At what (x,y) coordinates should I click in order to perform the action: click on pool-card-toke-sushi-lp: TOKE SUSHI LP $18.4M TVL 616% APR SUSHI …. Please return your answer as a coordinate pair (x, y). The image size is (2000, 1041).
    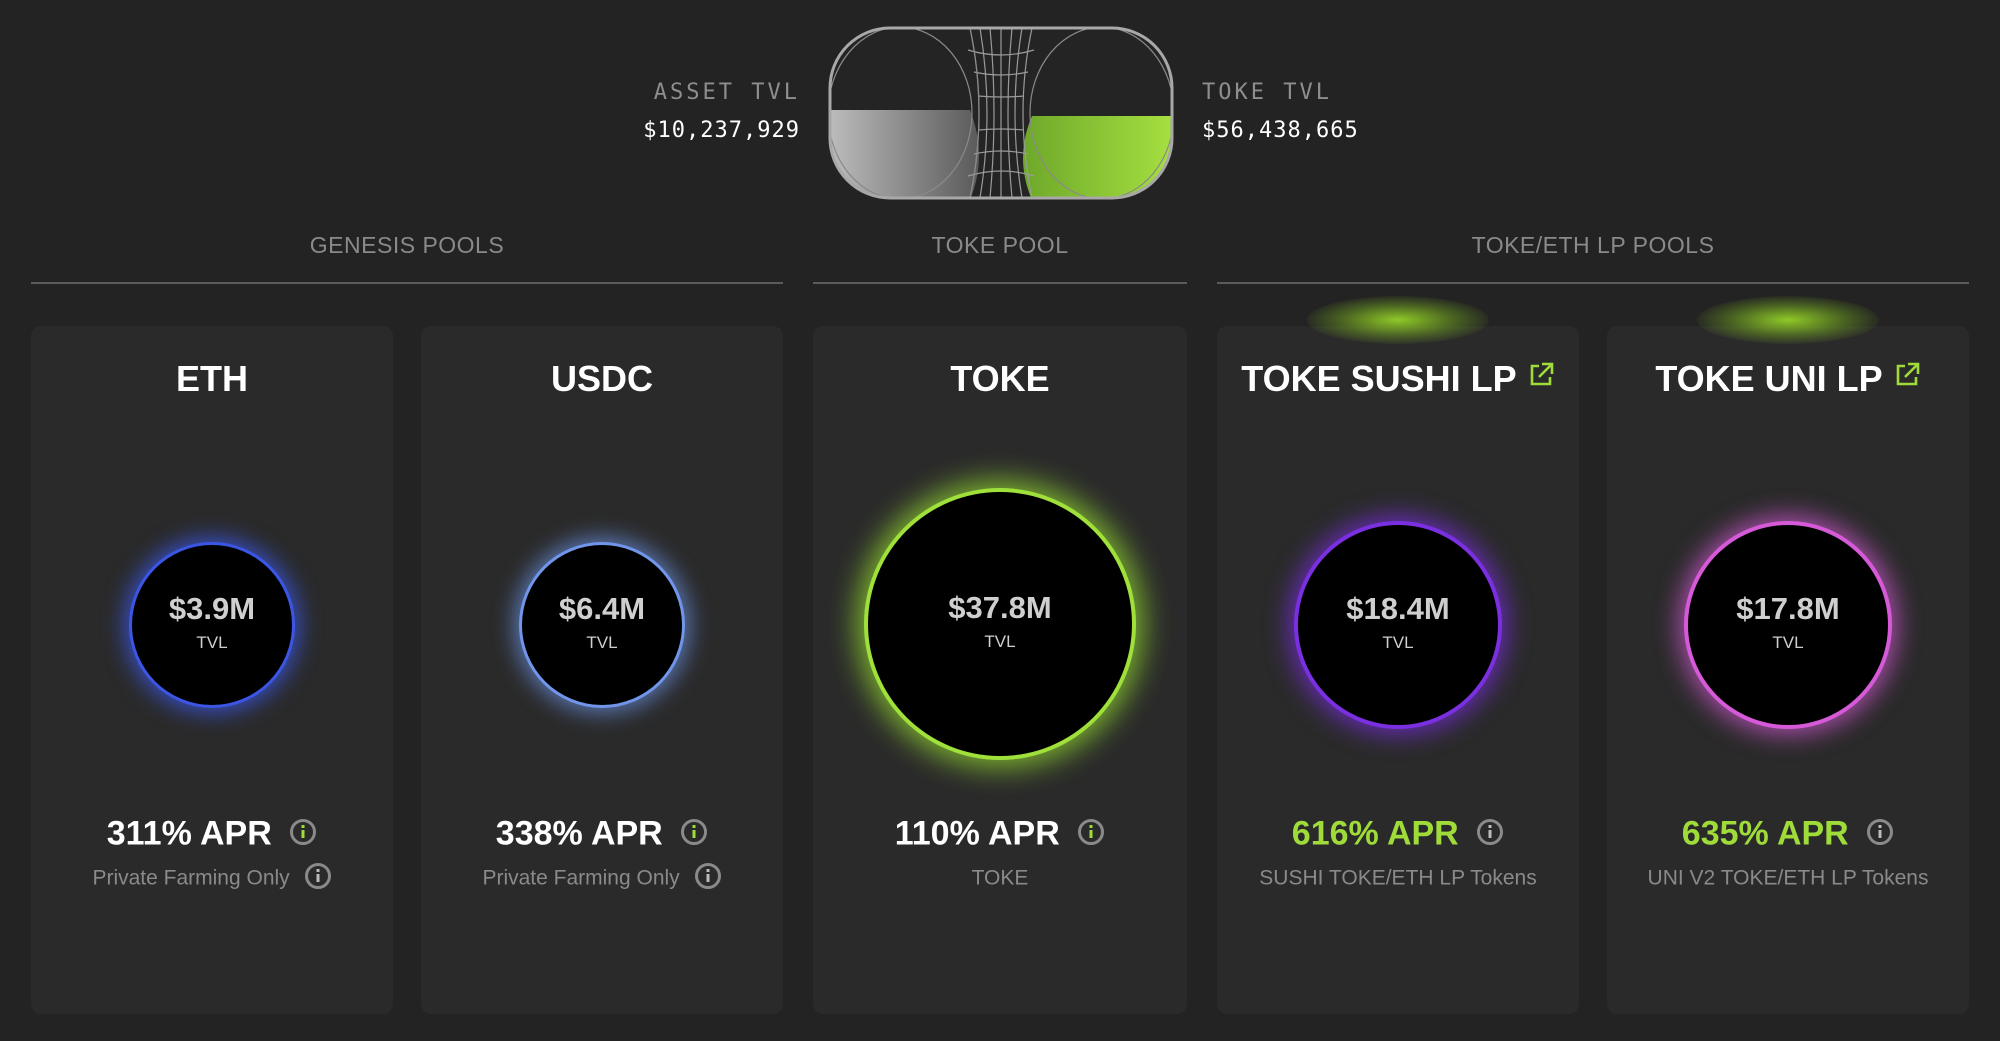
    Looking at the image, I should click on (1398, 655).